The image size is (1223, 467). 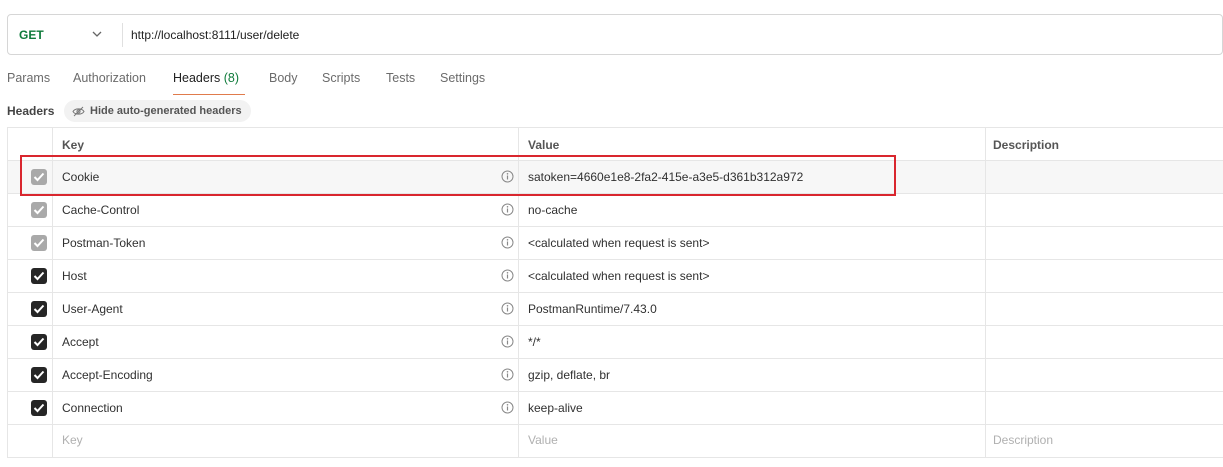 What do you see at coordinates (78, 111) in the screenshot?
I see `eye-off-icon` at bounding box center [78, 111].